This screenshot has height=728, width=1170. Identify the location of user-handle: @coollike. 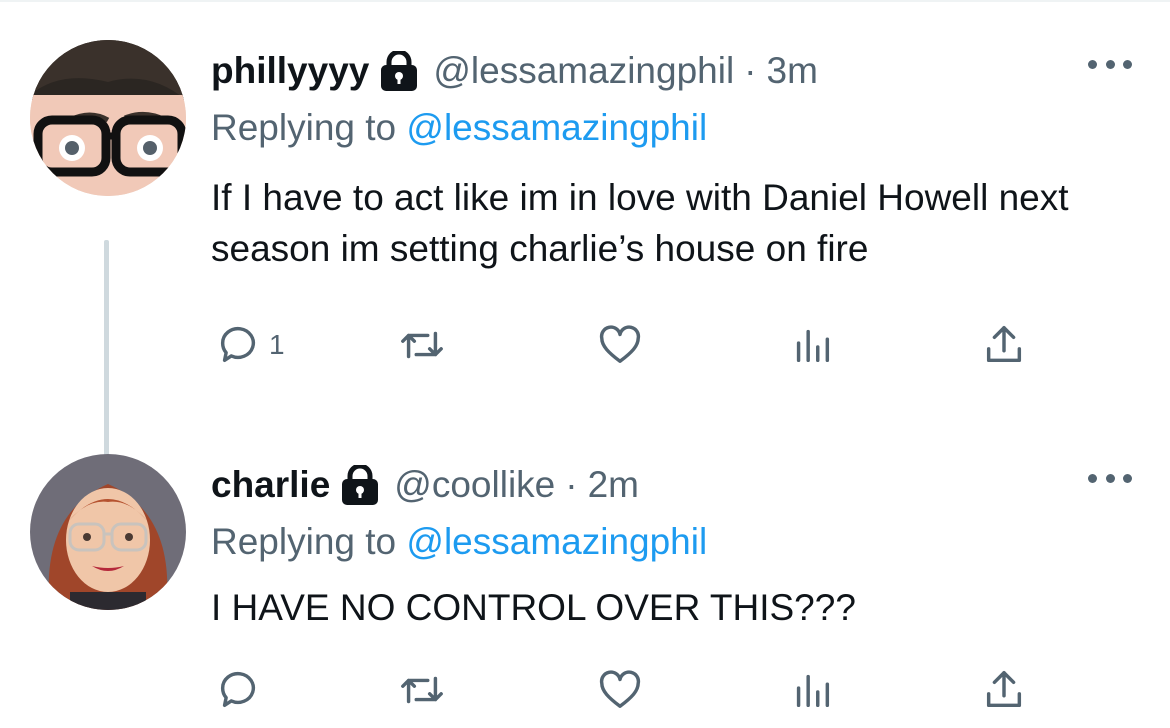
(474, 485).